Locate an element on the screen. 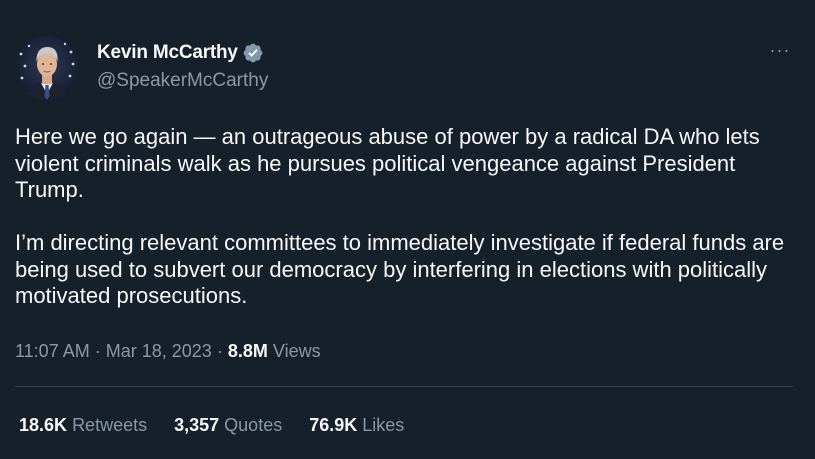  engagement-stats: 18.6K Retweets 3,357 Quotes 76.9K Likes is located at coordinates (225, 425).